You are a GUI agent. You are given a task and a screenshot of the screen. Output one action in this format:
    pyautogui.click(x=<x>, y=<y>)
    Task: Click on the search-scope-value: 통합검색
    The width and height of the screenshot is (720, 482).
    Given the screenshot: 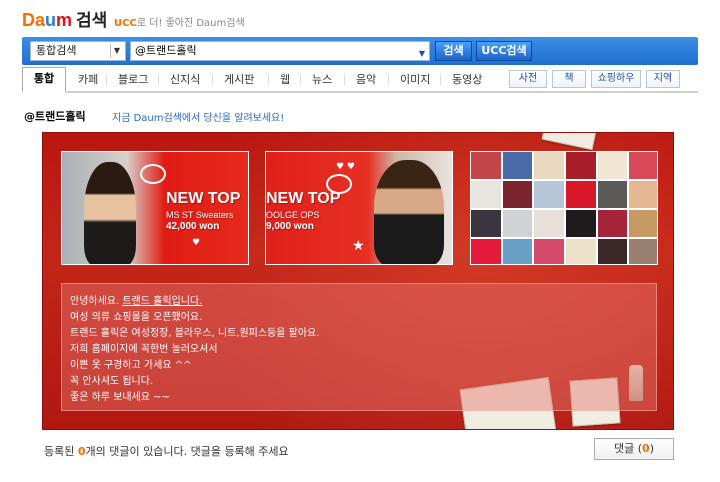 What is the action you would take?
    pyautogui.click(x=56, y=50)
    